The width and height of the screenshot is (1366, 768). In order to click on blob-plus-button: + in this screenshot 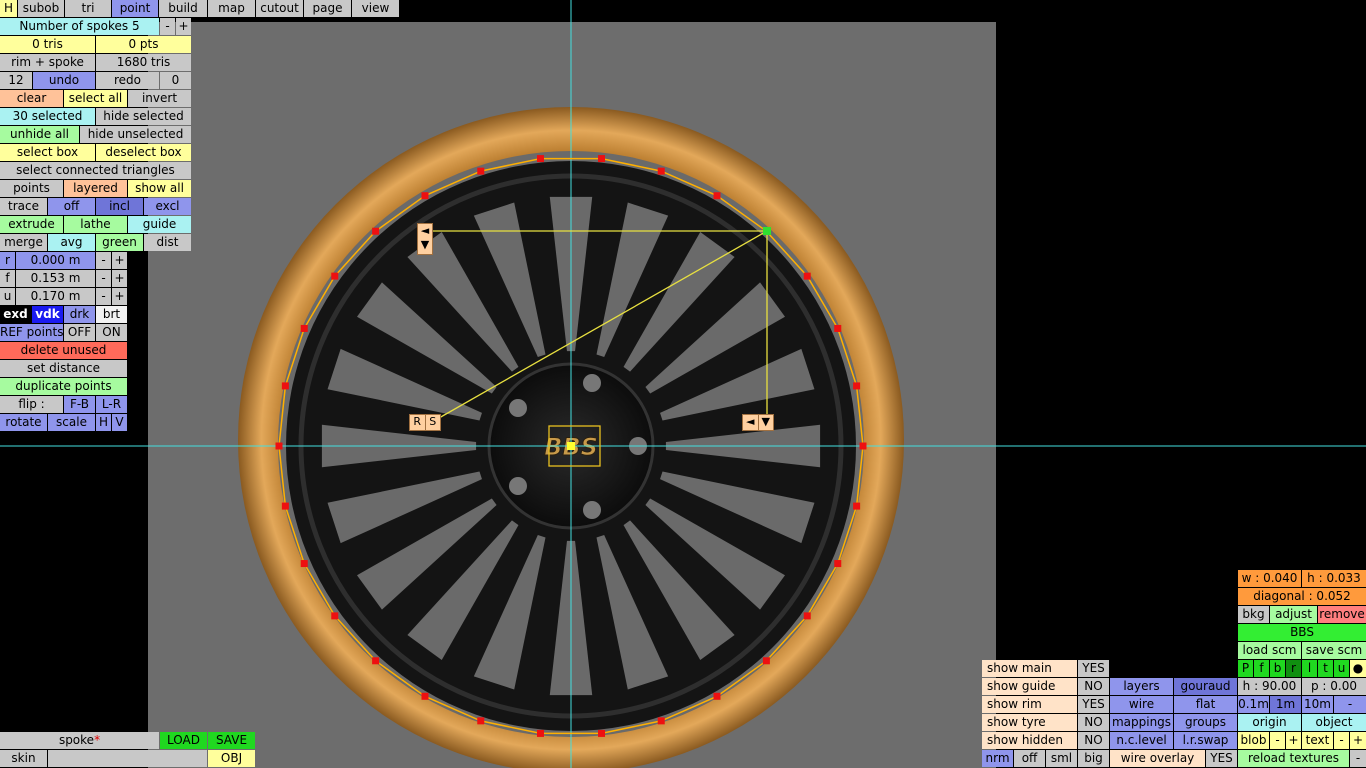, I will do `click(1293, 740)`.